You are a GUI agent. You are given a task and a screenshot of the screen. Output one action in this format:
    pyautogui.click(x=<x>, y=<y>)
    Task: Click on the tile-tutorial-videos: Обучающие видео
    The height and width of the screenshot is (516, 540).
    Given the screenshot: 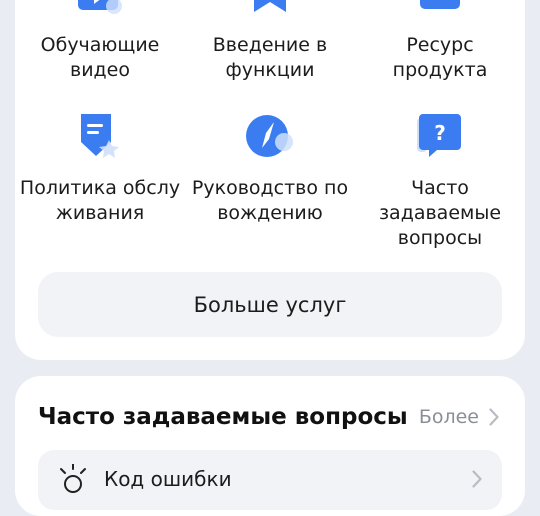 What is the action you would take?
    pyautogui.click(x=100, y=45)
    